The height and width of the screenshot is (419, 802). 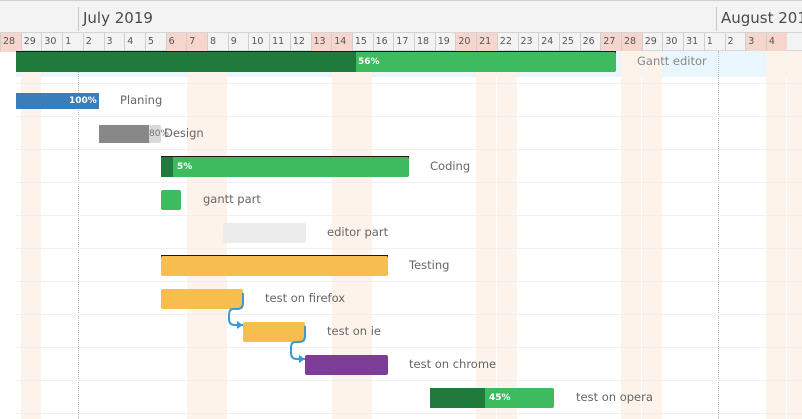 I want to click on day-label: 10, so click(x=258, y=42).